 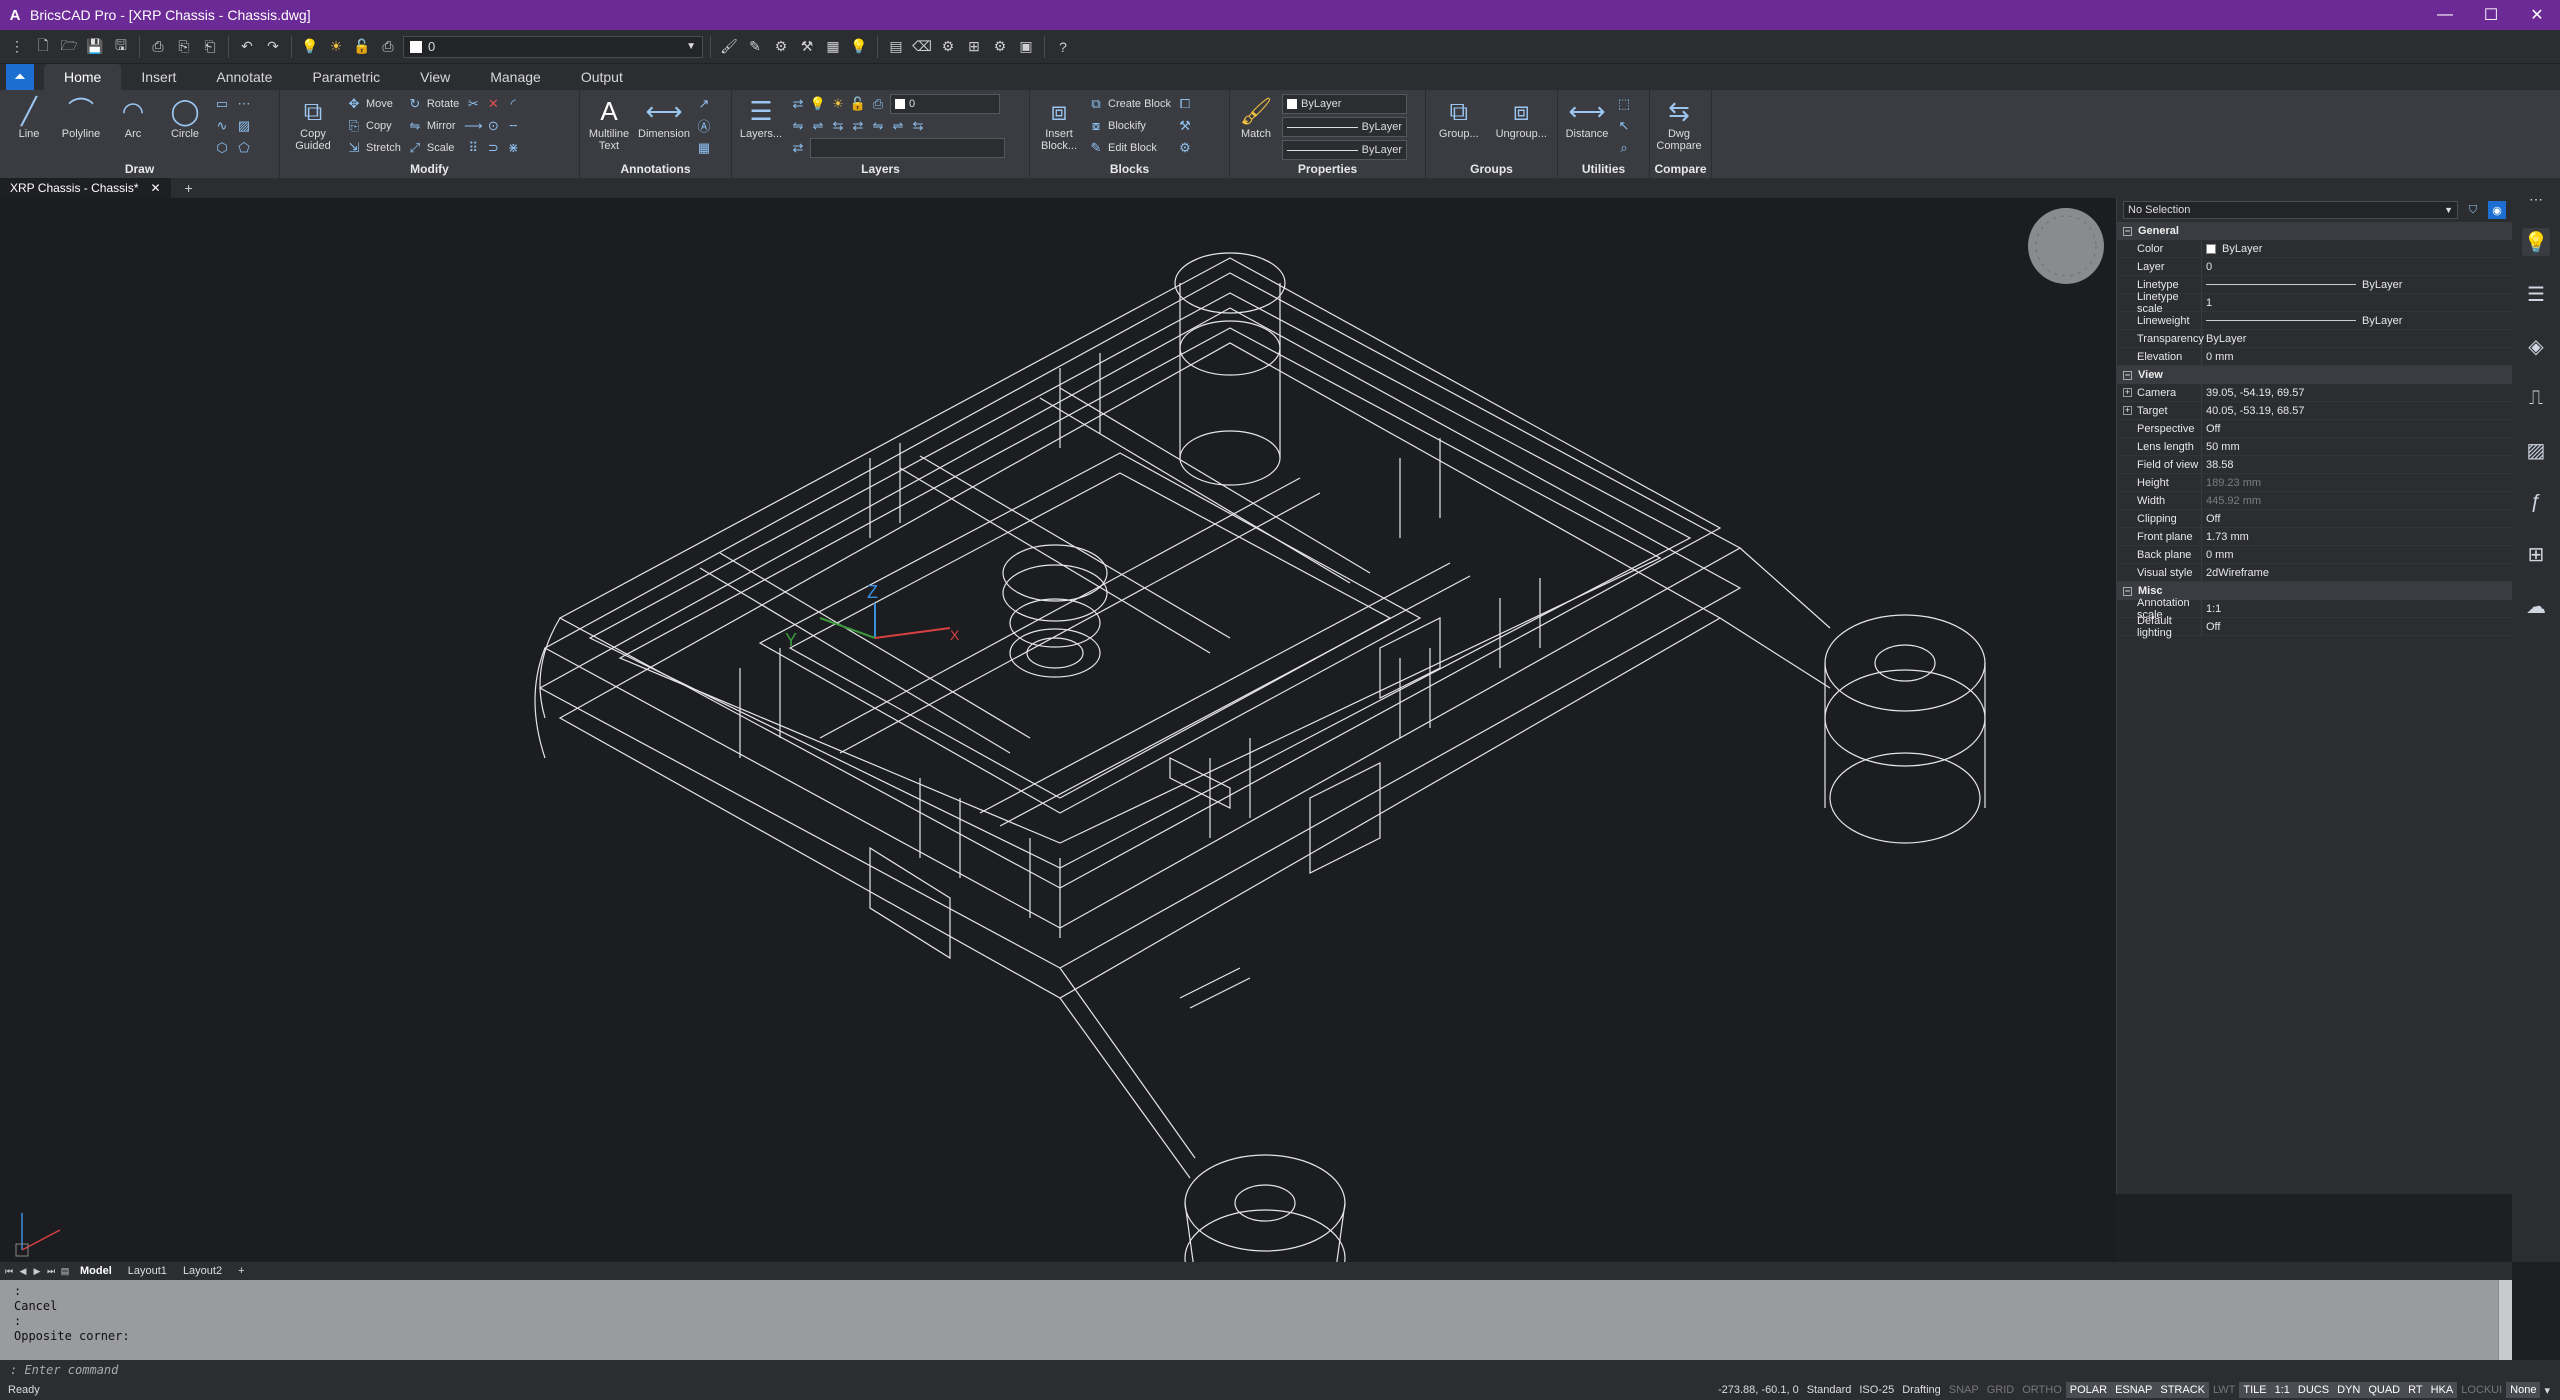 What do you see at coordinates (2536, 346) in the screenshot?
I see `layers-stack-icon: ◈` at bounding box center [2536, 346].